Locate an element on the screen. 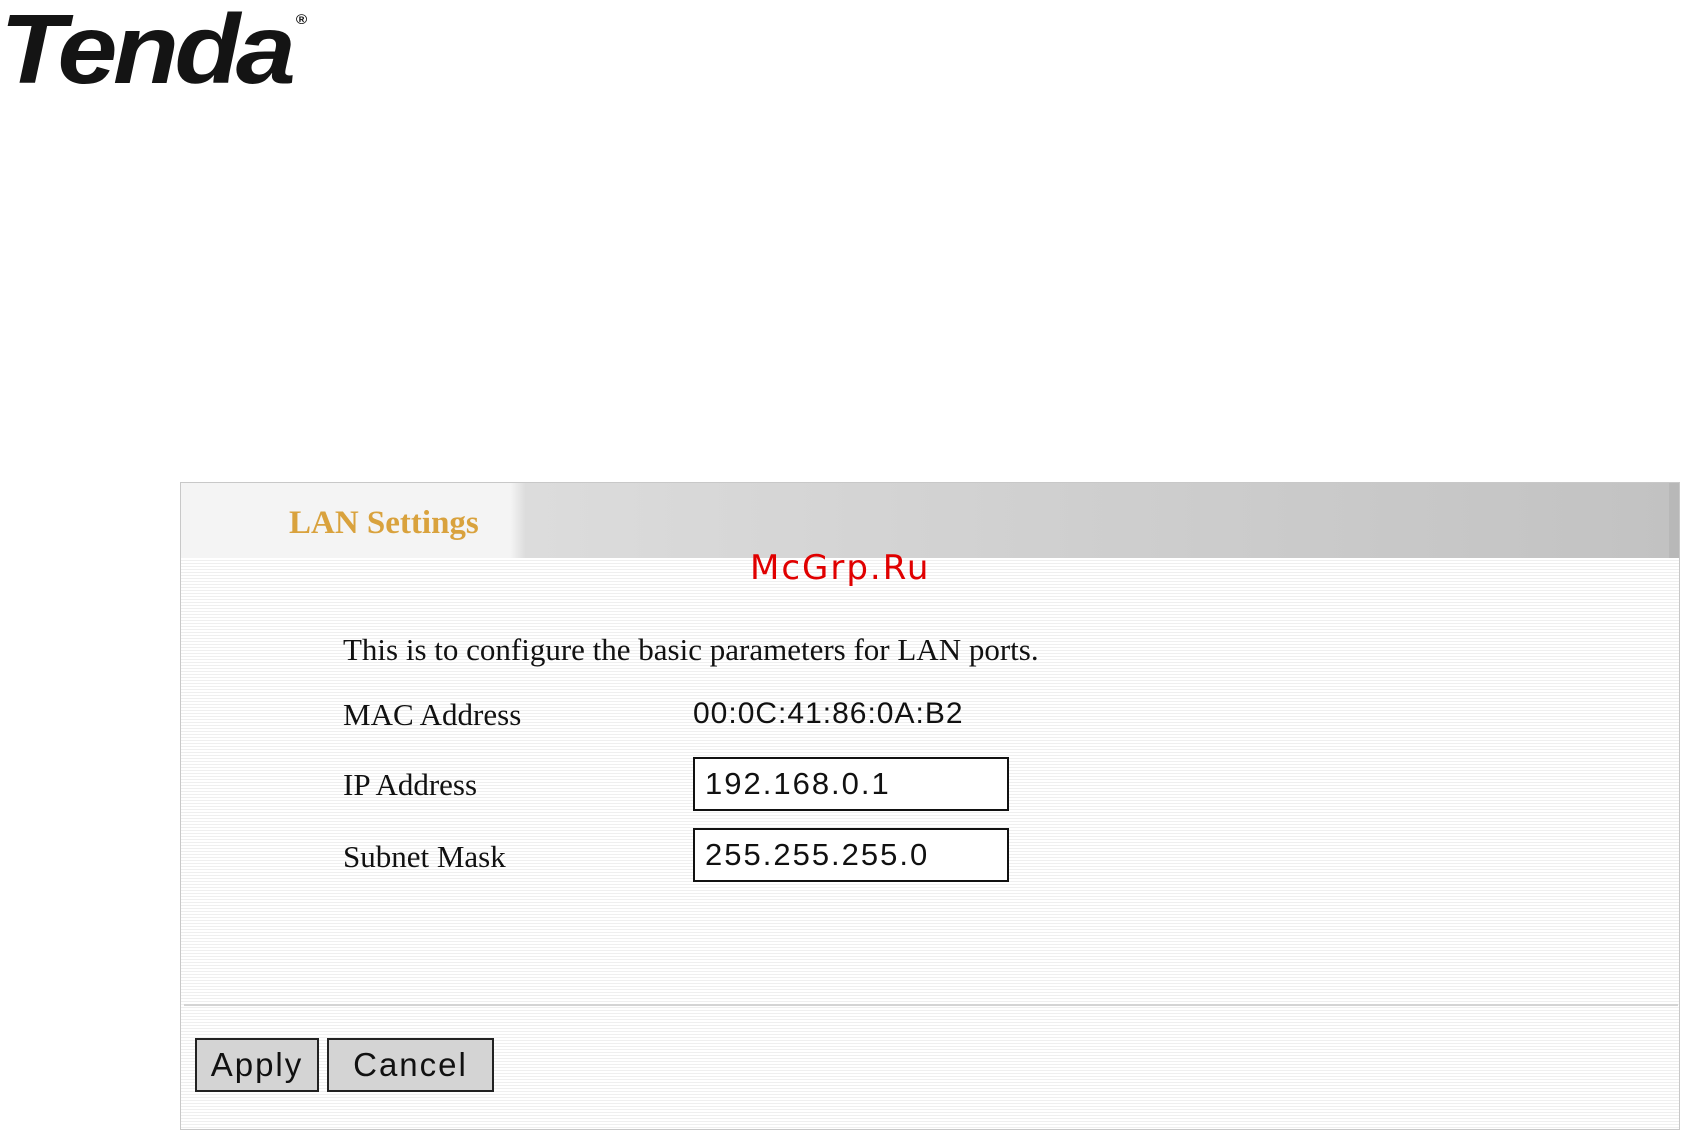 The image size is (1688, 1138). divider is located at coordinates (931, 1005).